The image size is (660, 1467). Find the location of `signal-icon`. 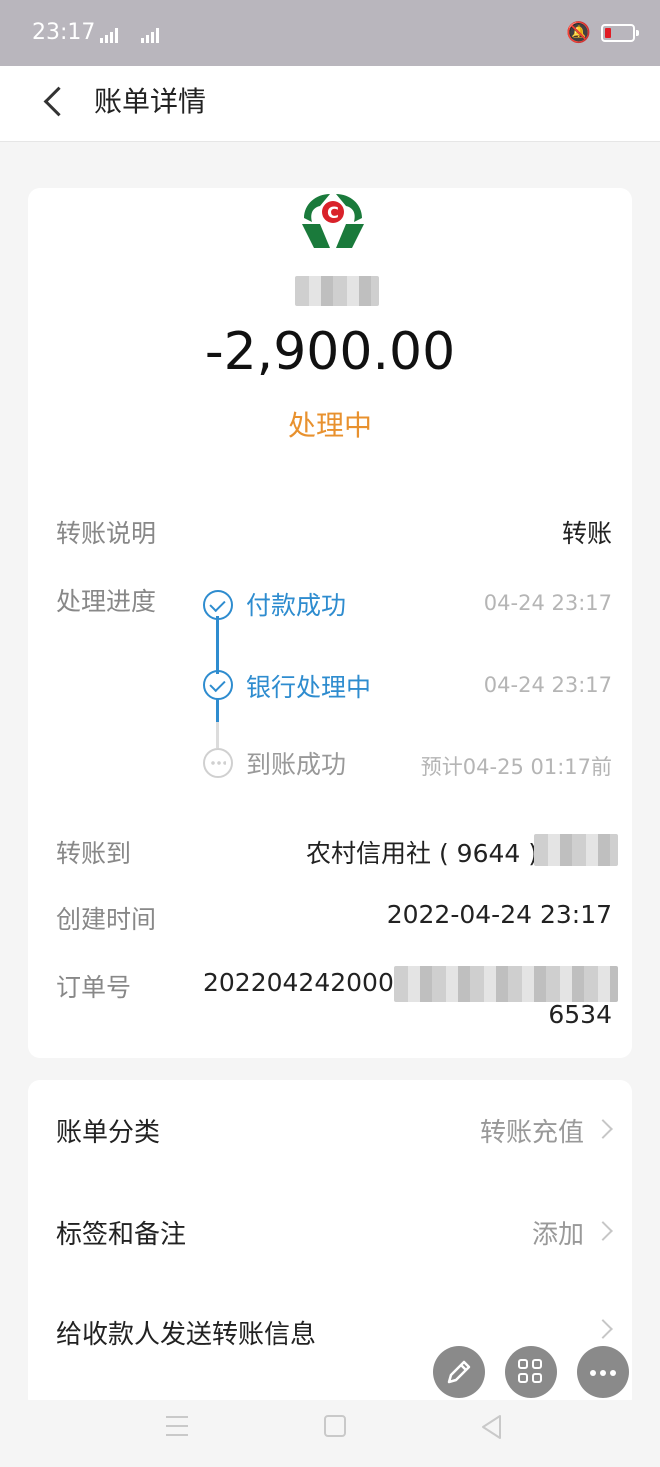

signal-icon is located at coordinates (137, 36).